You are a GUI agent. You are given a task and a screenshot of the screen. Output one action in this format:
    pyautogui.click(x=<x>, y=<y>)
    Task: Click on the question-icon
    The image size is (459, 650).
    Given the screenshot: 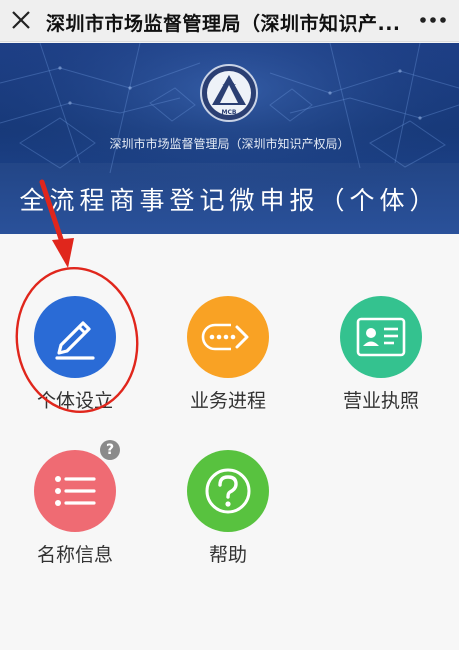 What is the action you would take?
    pyautogui.click(x=228, y=491)
    